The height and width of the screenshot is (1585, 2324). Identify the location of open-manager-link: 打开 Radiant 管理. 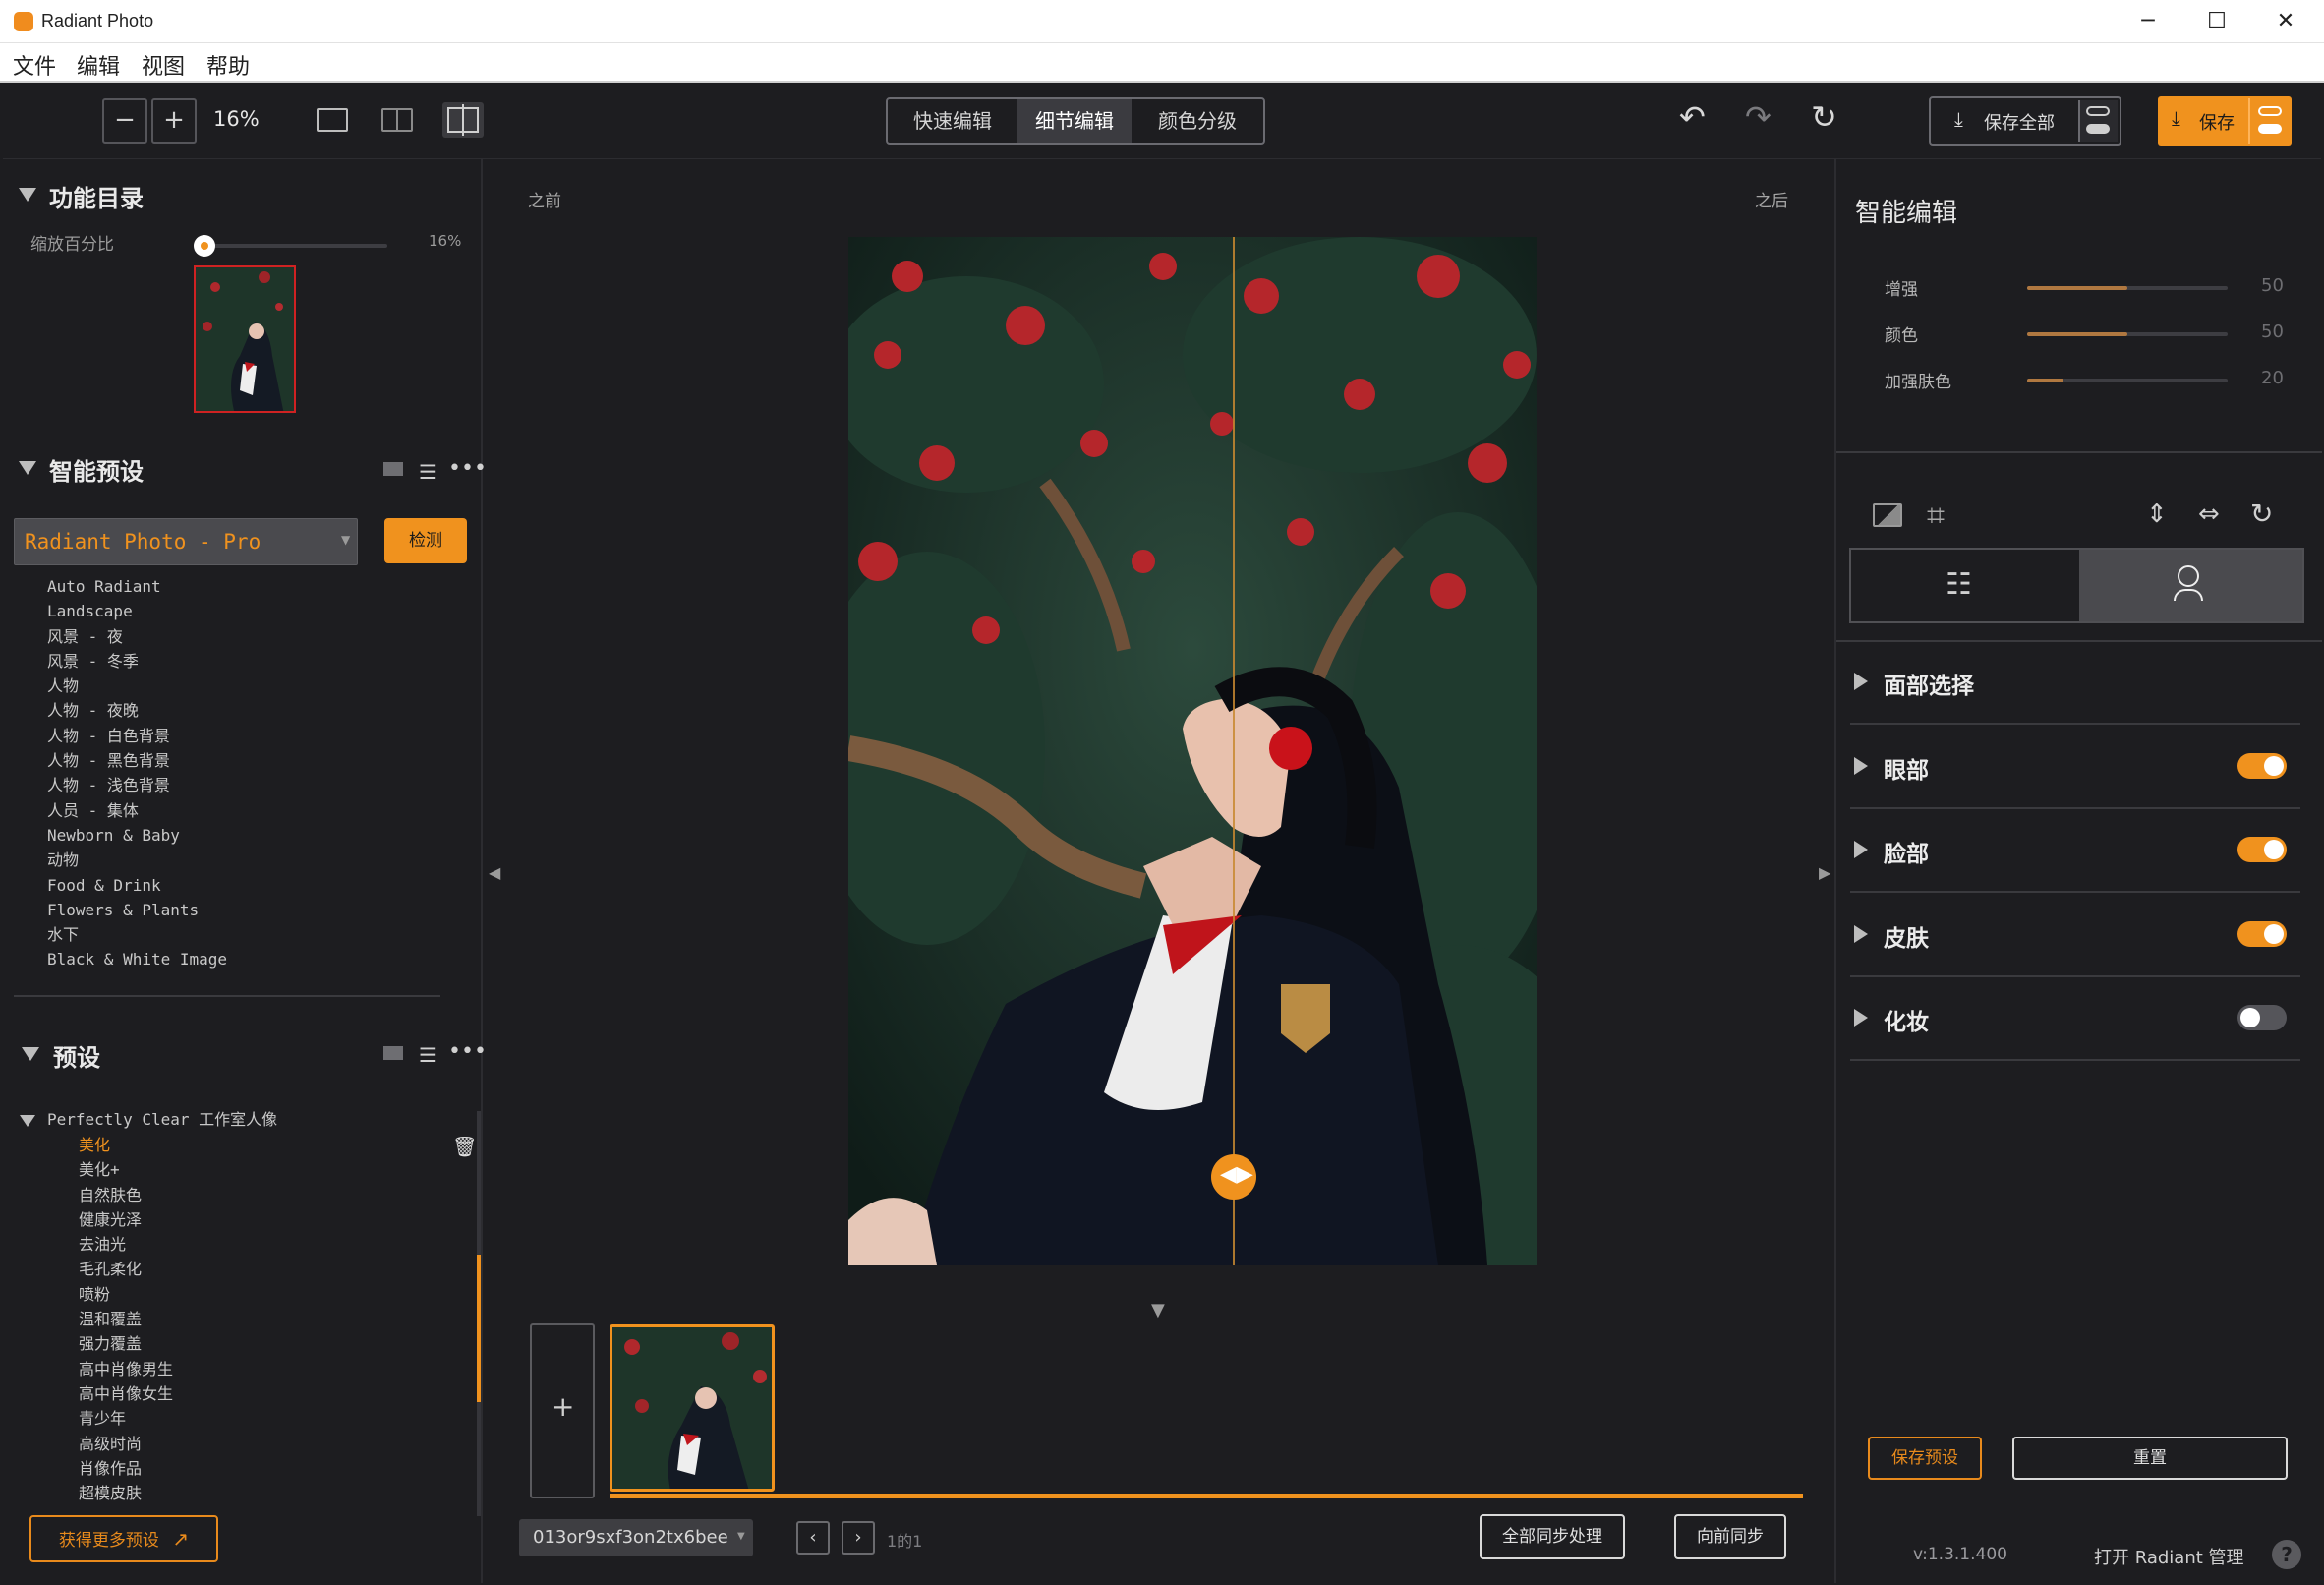
(2169, 1556).